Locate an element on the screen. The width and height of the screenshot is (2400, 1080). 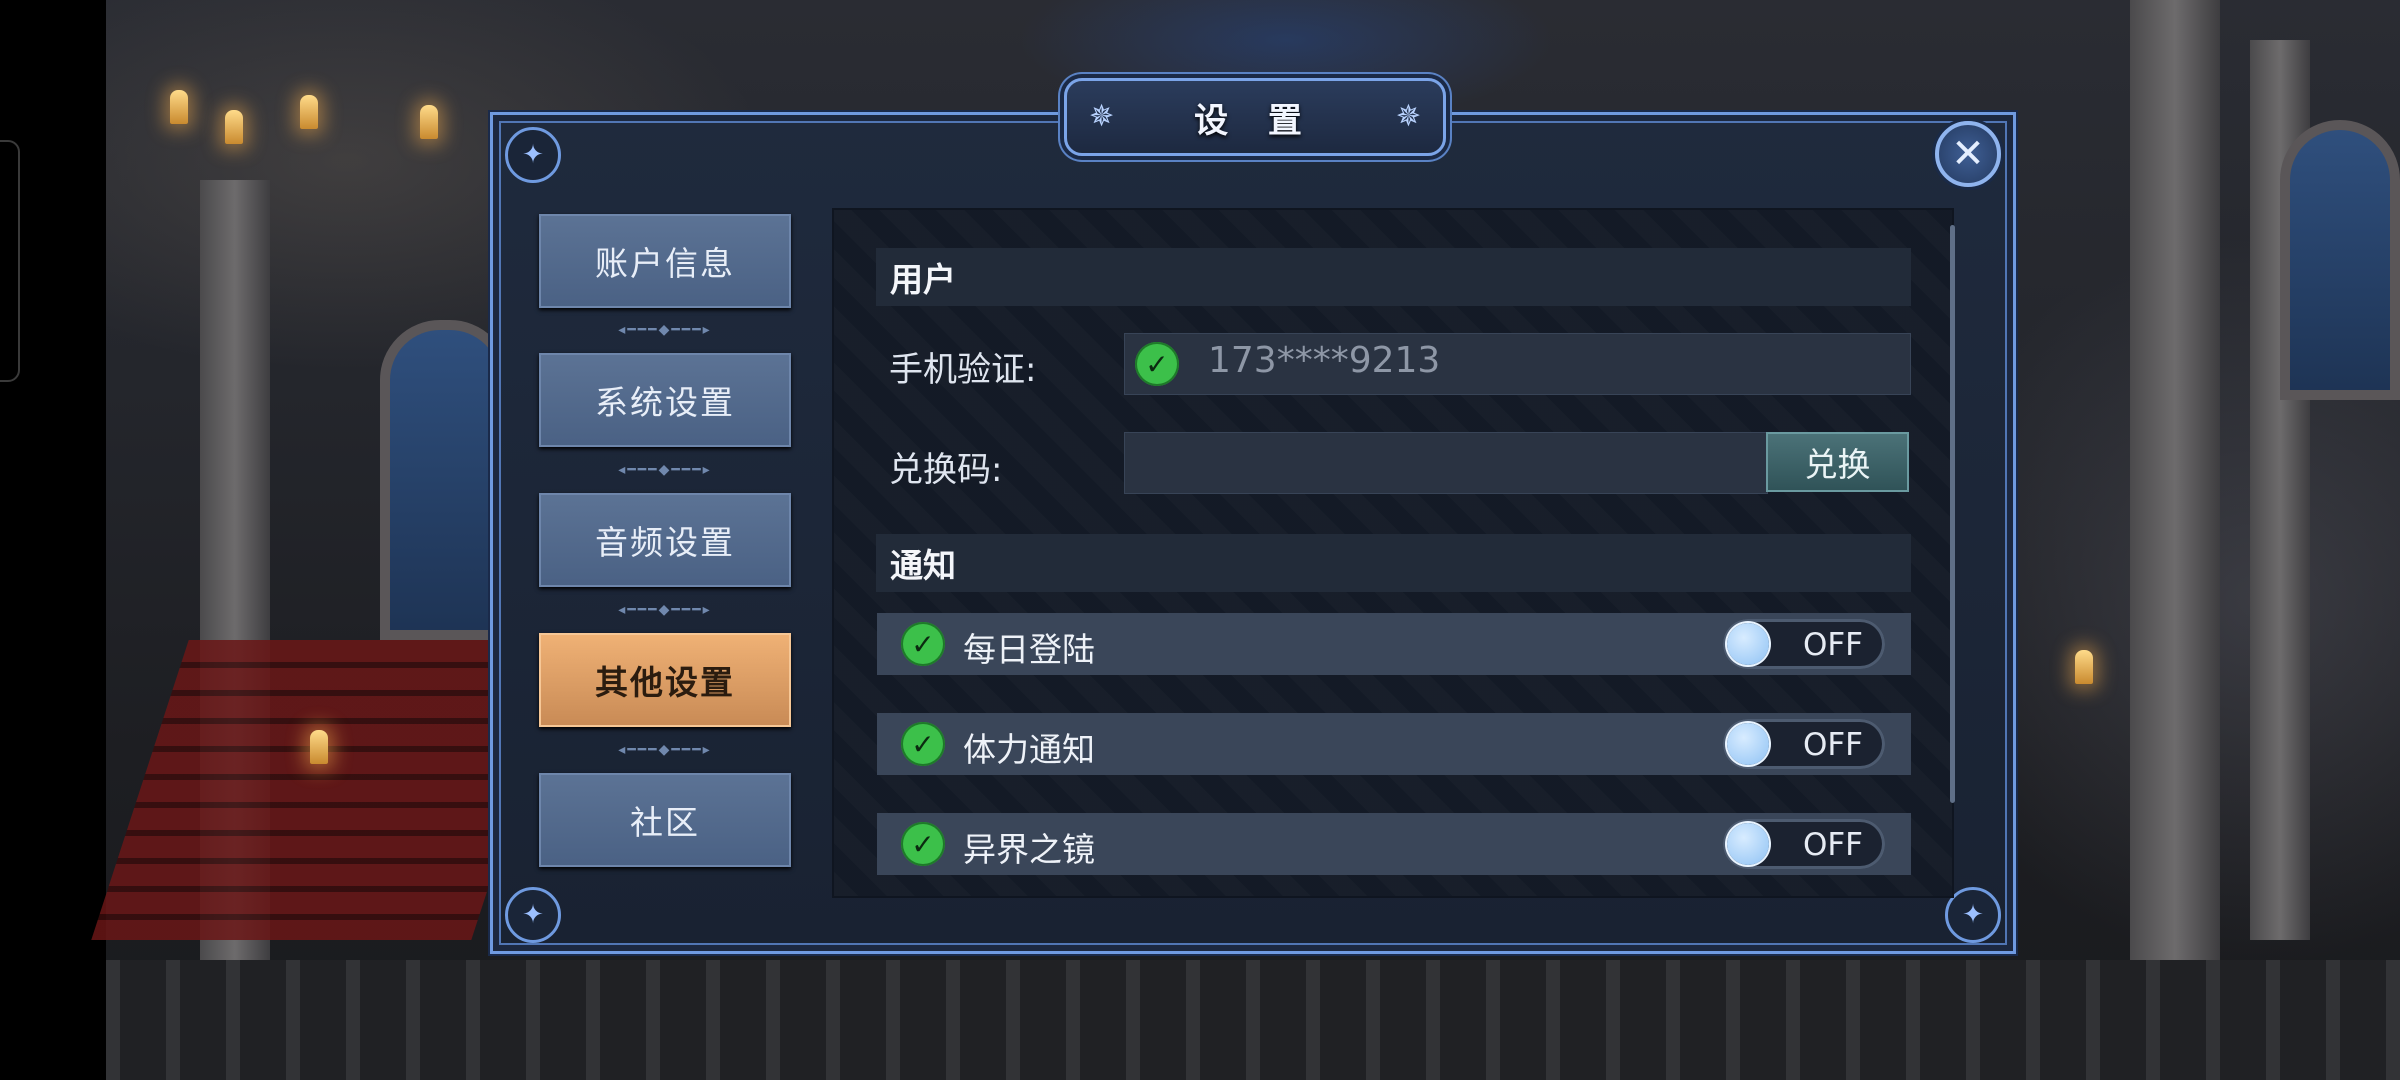
close-x-icon: ✕ is located at coordinates (1968, 154).